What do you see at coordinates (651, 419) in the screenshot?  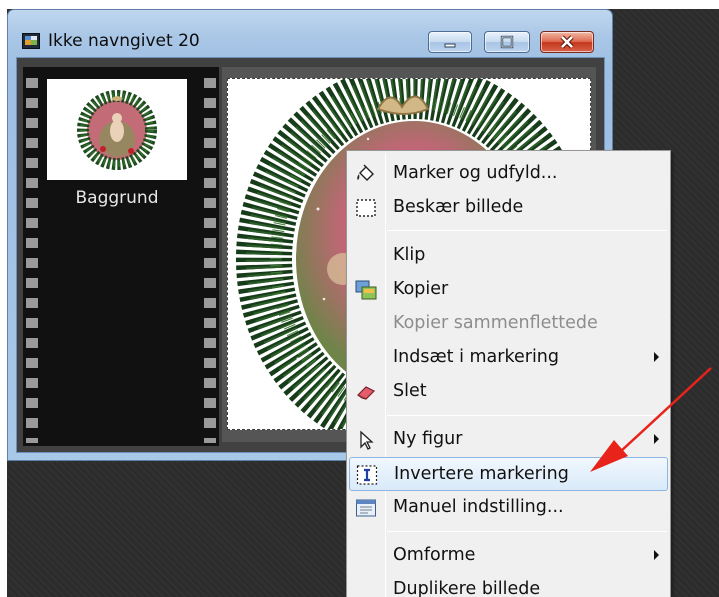 I see `annotation-arrow` at bounding box center [651, 419].